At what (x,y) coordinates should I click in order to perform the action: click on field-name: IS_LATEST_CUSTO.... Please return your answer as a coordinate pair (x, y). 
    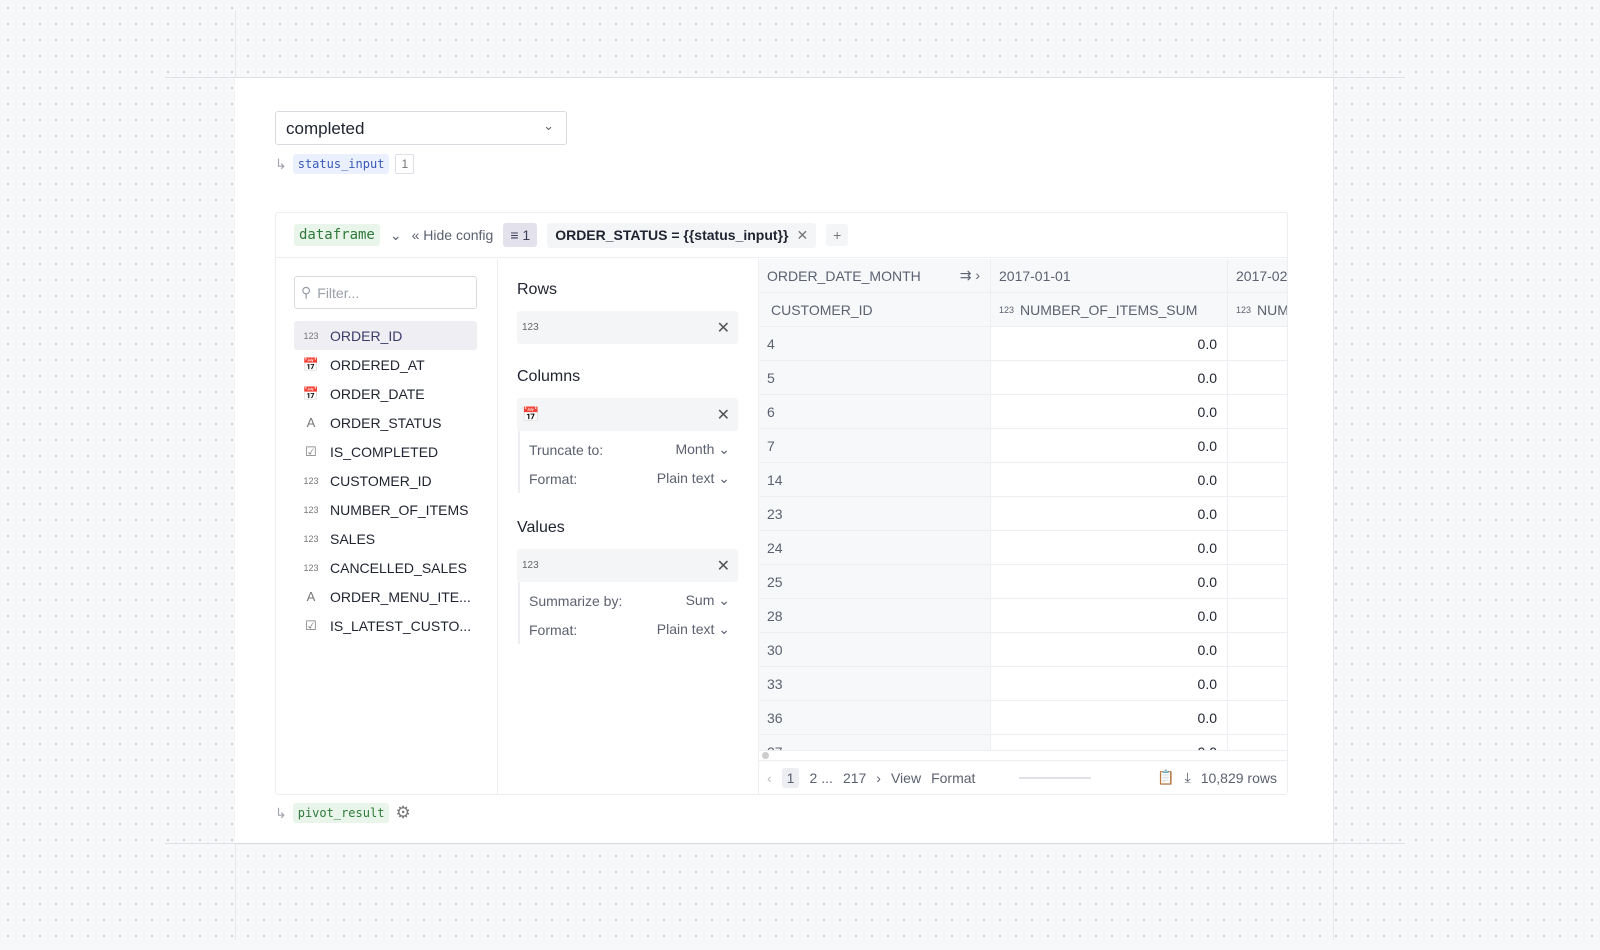
    Looking at the image, I should click on (401, 625).